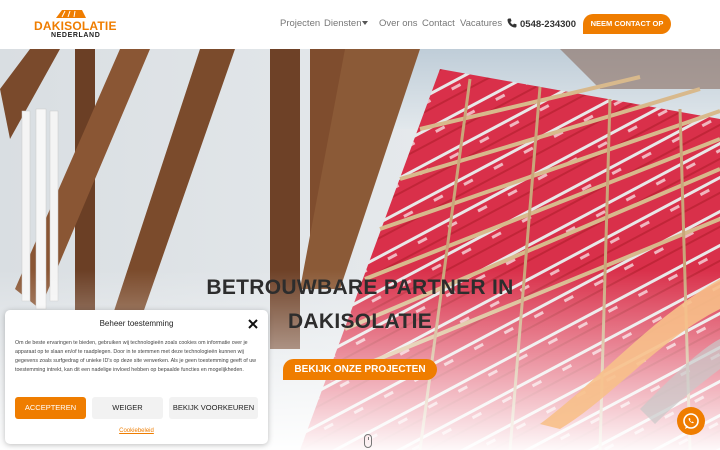 The height and width of the screenshot is (450, 720). I want to click on nav-item-diensten: Diensten, so click(343, 23).